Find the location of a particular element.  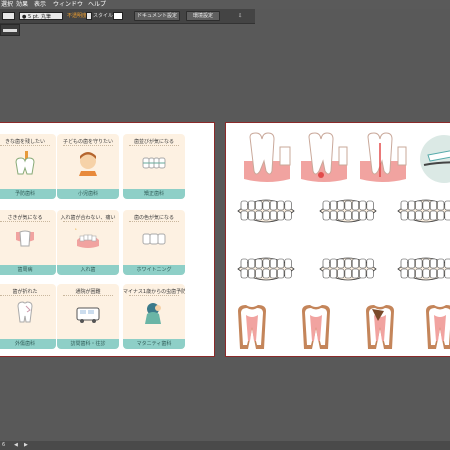

style-label: スタイル is located at coordinates (103, 16).